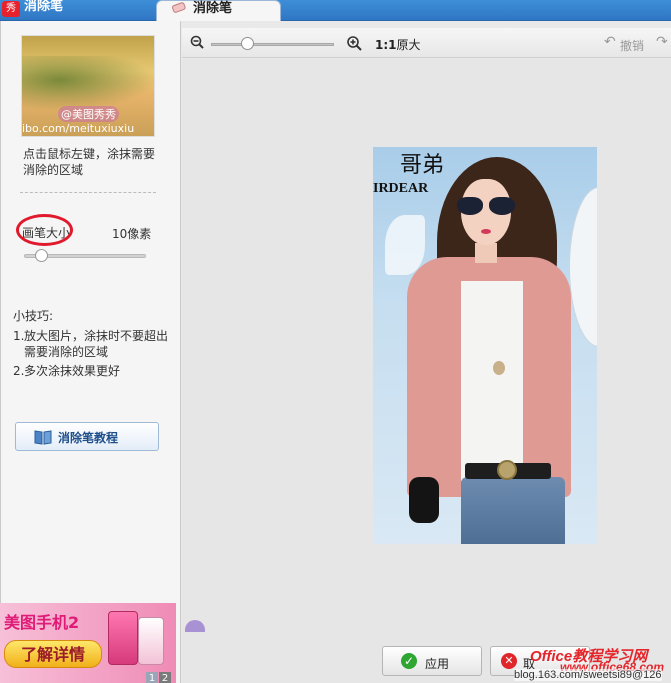  What do you see at coordinates (41, 255) in the screenshot?
I see `brush-size-slider-handle` at bounding box center [41, 255].